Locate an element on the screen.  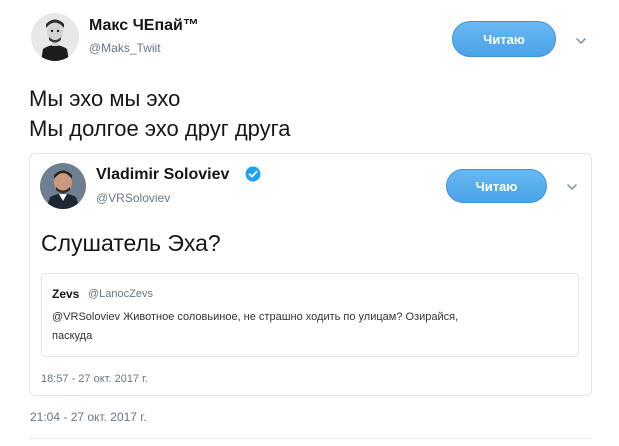
nested-author-handle: @LanocZevs is located at coordinates (120, 294).